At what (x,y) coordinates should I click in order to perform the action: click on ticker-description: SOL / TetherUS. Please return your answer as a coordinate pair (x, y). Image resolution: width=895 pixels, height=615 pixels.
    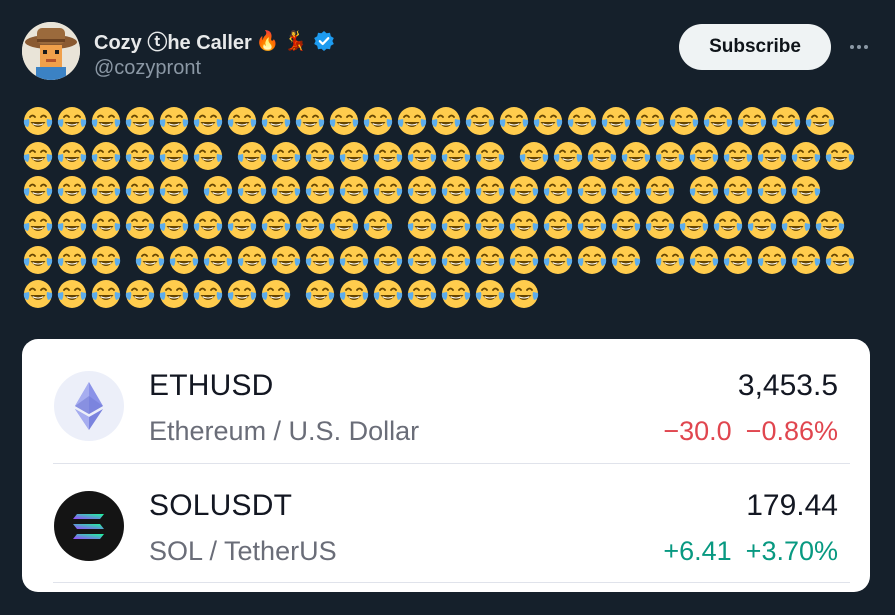
    Looking at the image, I should click on (243, 551).